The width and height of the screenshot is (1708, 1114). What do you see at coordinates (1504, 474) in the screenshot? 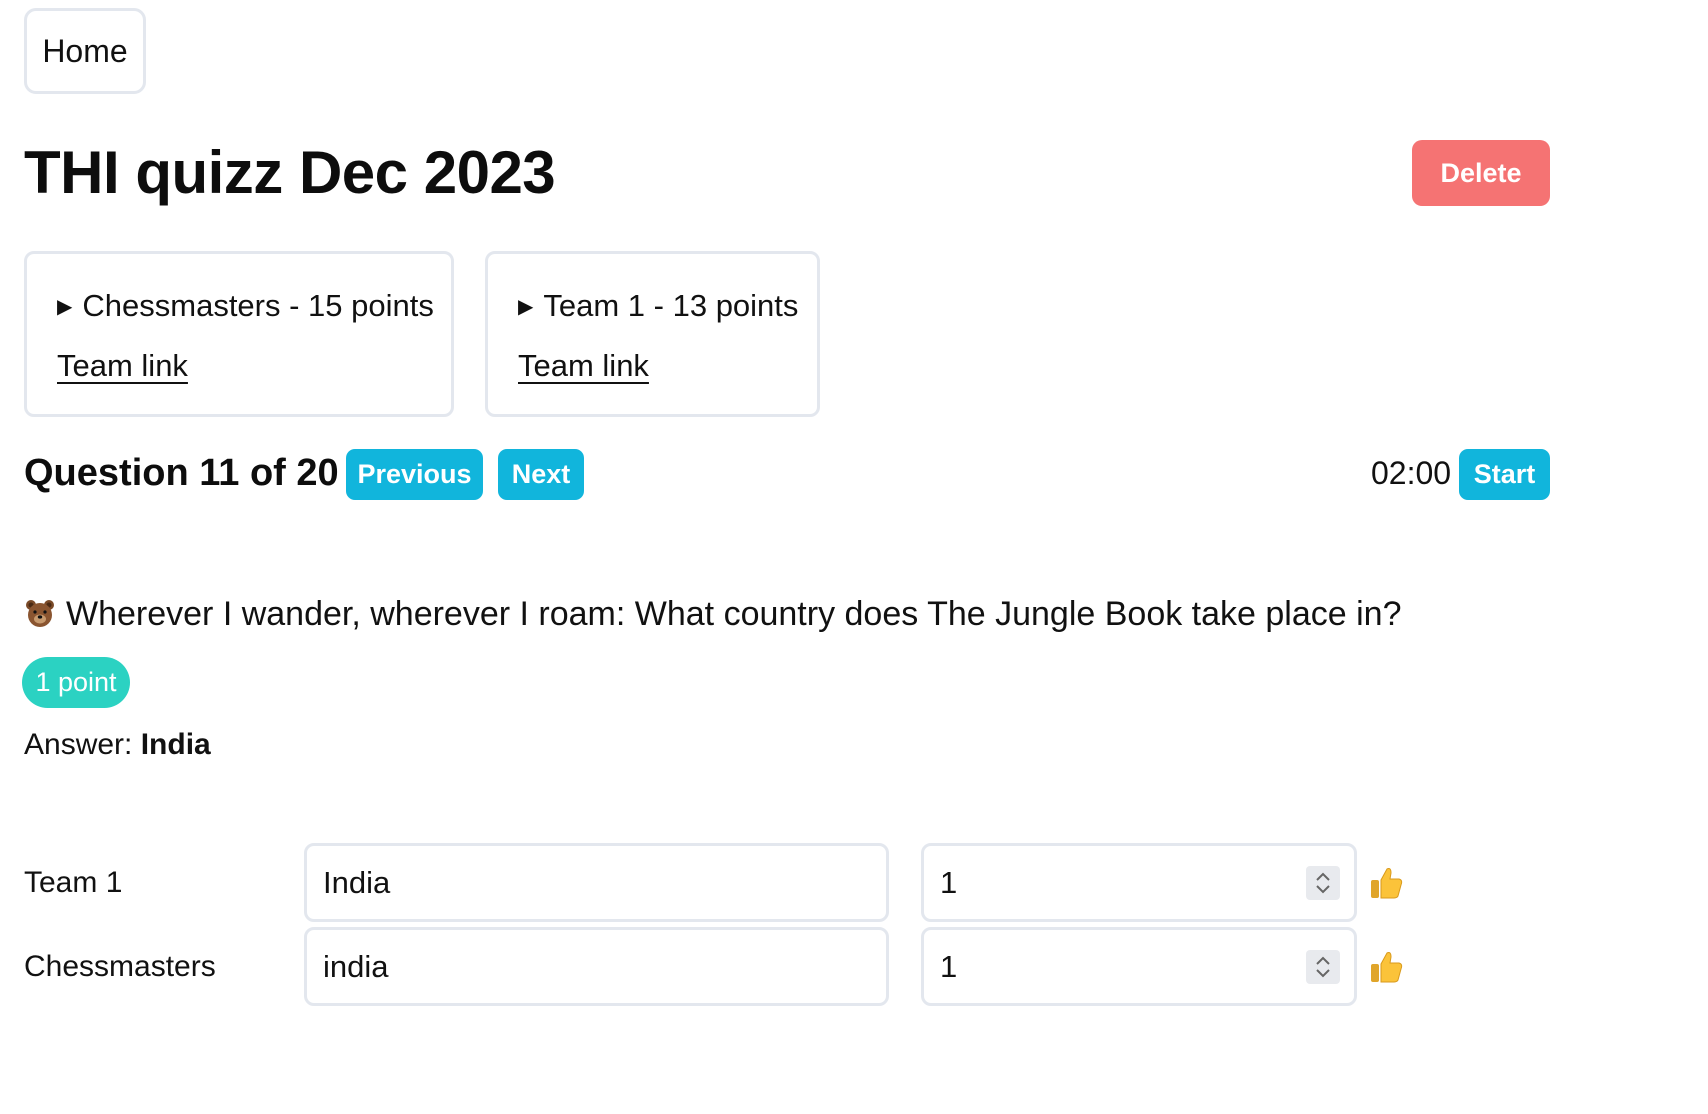
I see `start-timer-button: Start` at bounding box center [1504, 474].